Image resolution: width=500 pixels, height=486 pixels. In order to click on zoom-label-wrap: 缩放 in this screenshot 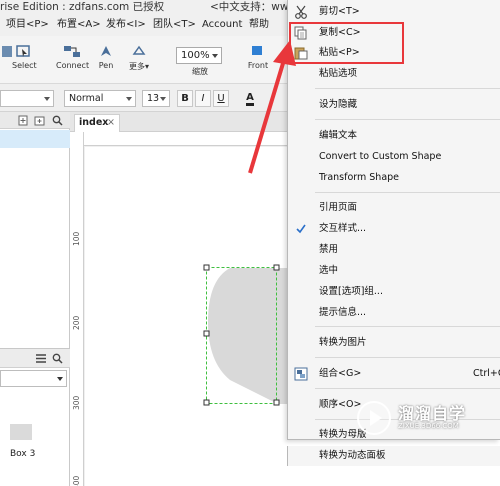, I will do `click(200, 71)`.